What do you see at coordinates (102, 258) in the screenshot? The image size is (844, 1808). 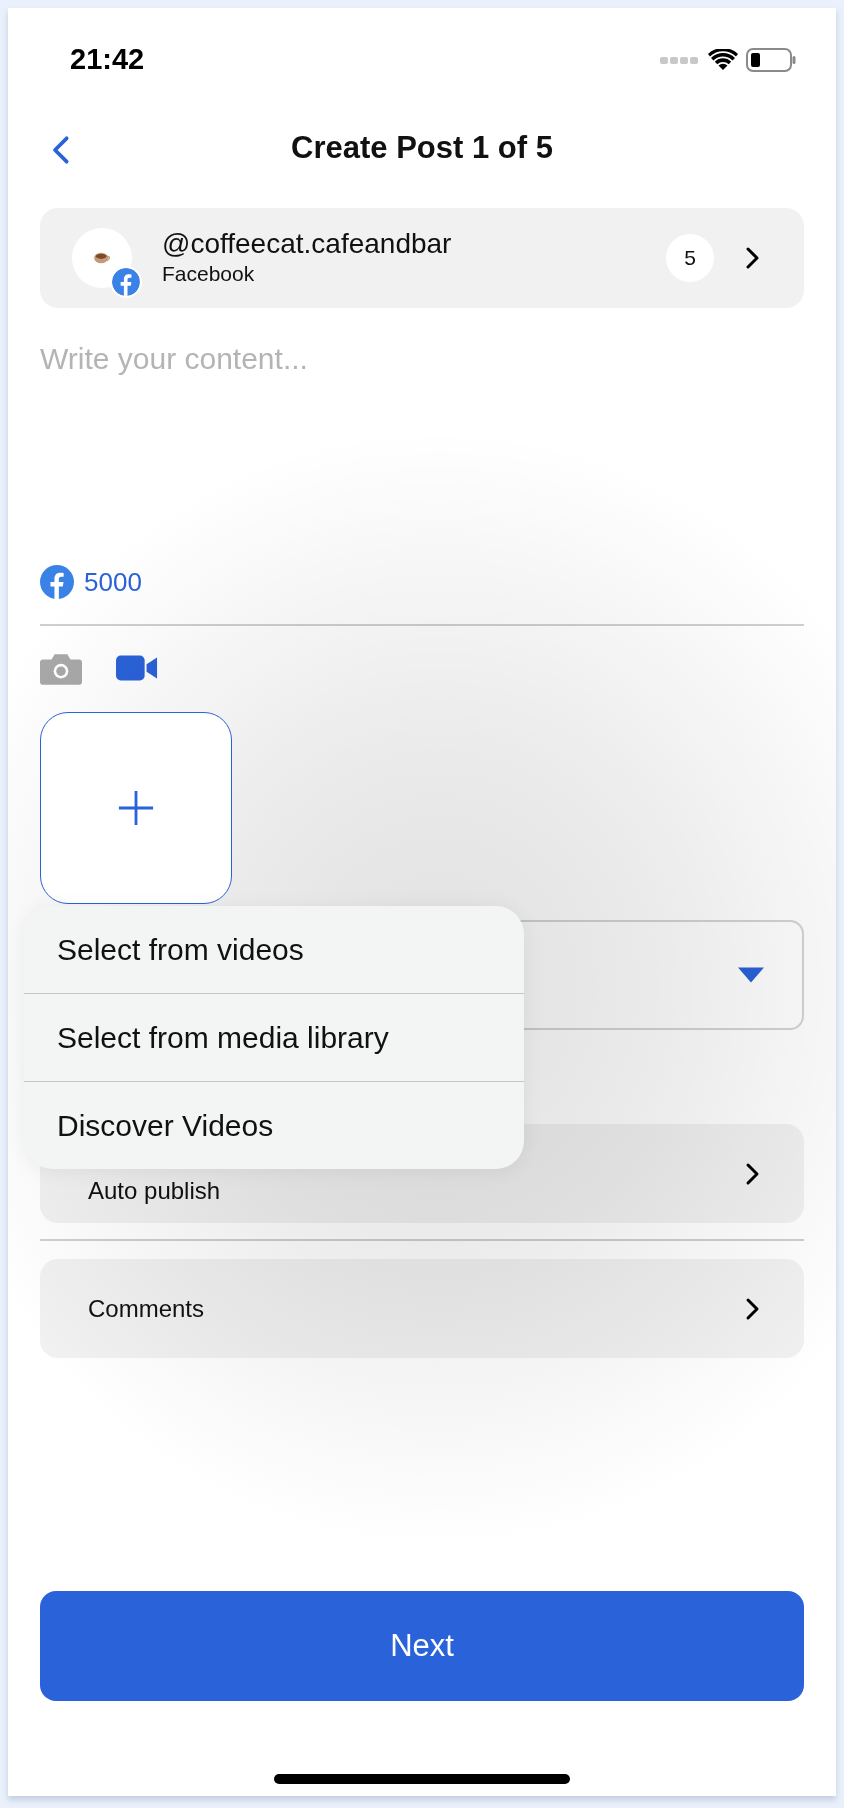 I see `cup-icon` at bounding box center [102, 258].